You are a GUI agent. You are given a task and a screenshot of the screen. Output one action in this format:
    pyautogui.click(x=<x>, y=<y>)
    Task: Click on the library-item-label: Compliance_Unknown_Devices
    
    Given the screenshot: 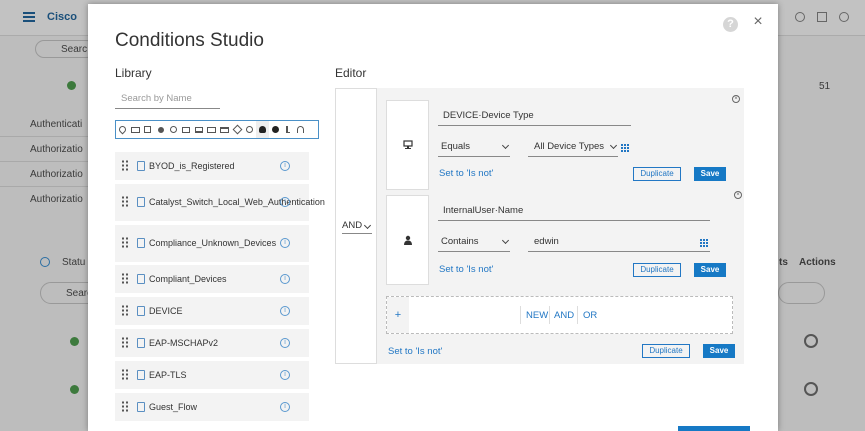 What is the action you would take?
    pyautogui.click(x=213, y=243)
    